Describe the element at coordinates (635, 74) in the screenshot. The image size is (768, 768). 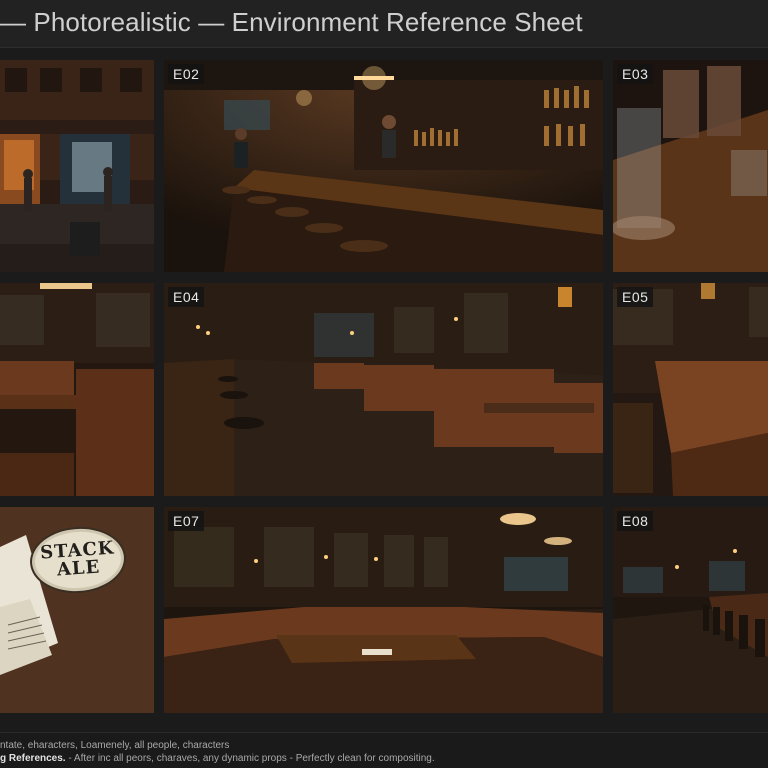
I see `tile-label: E03` at that location.